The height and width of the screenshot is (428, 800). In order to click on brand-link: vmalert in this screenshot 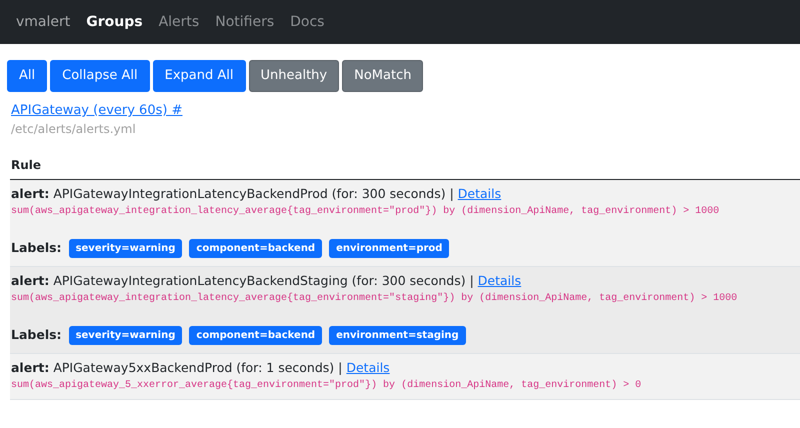, I will do `click(43, 22)`.